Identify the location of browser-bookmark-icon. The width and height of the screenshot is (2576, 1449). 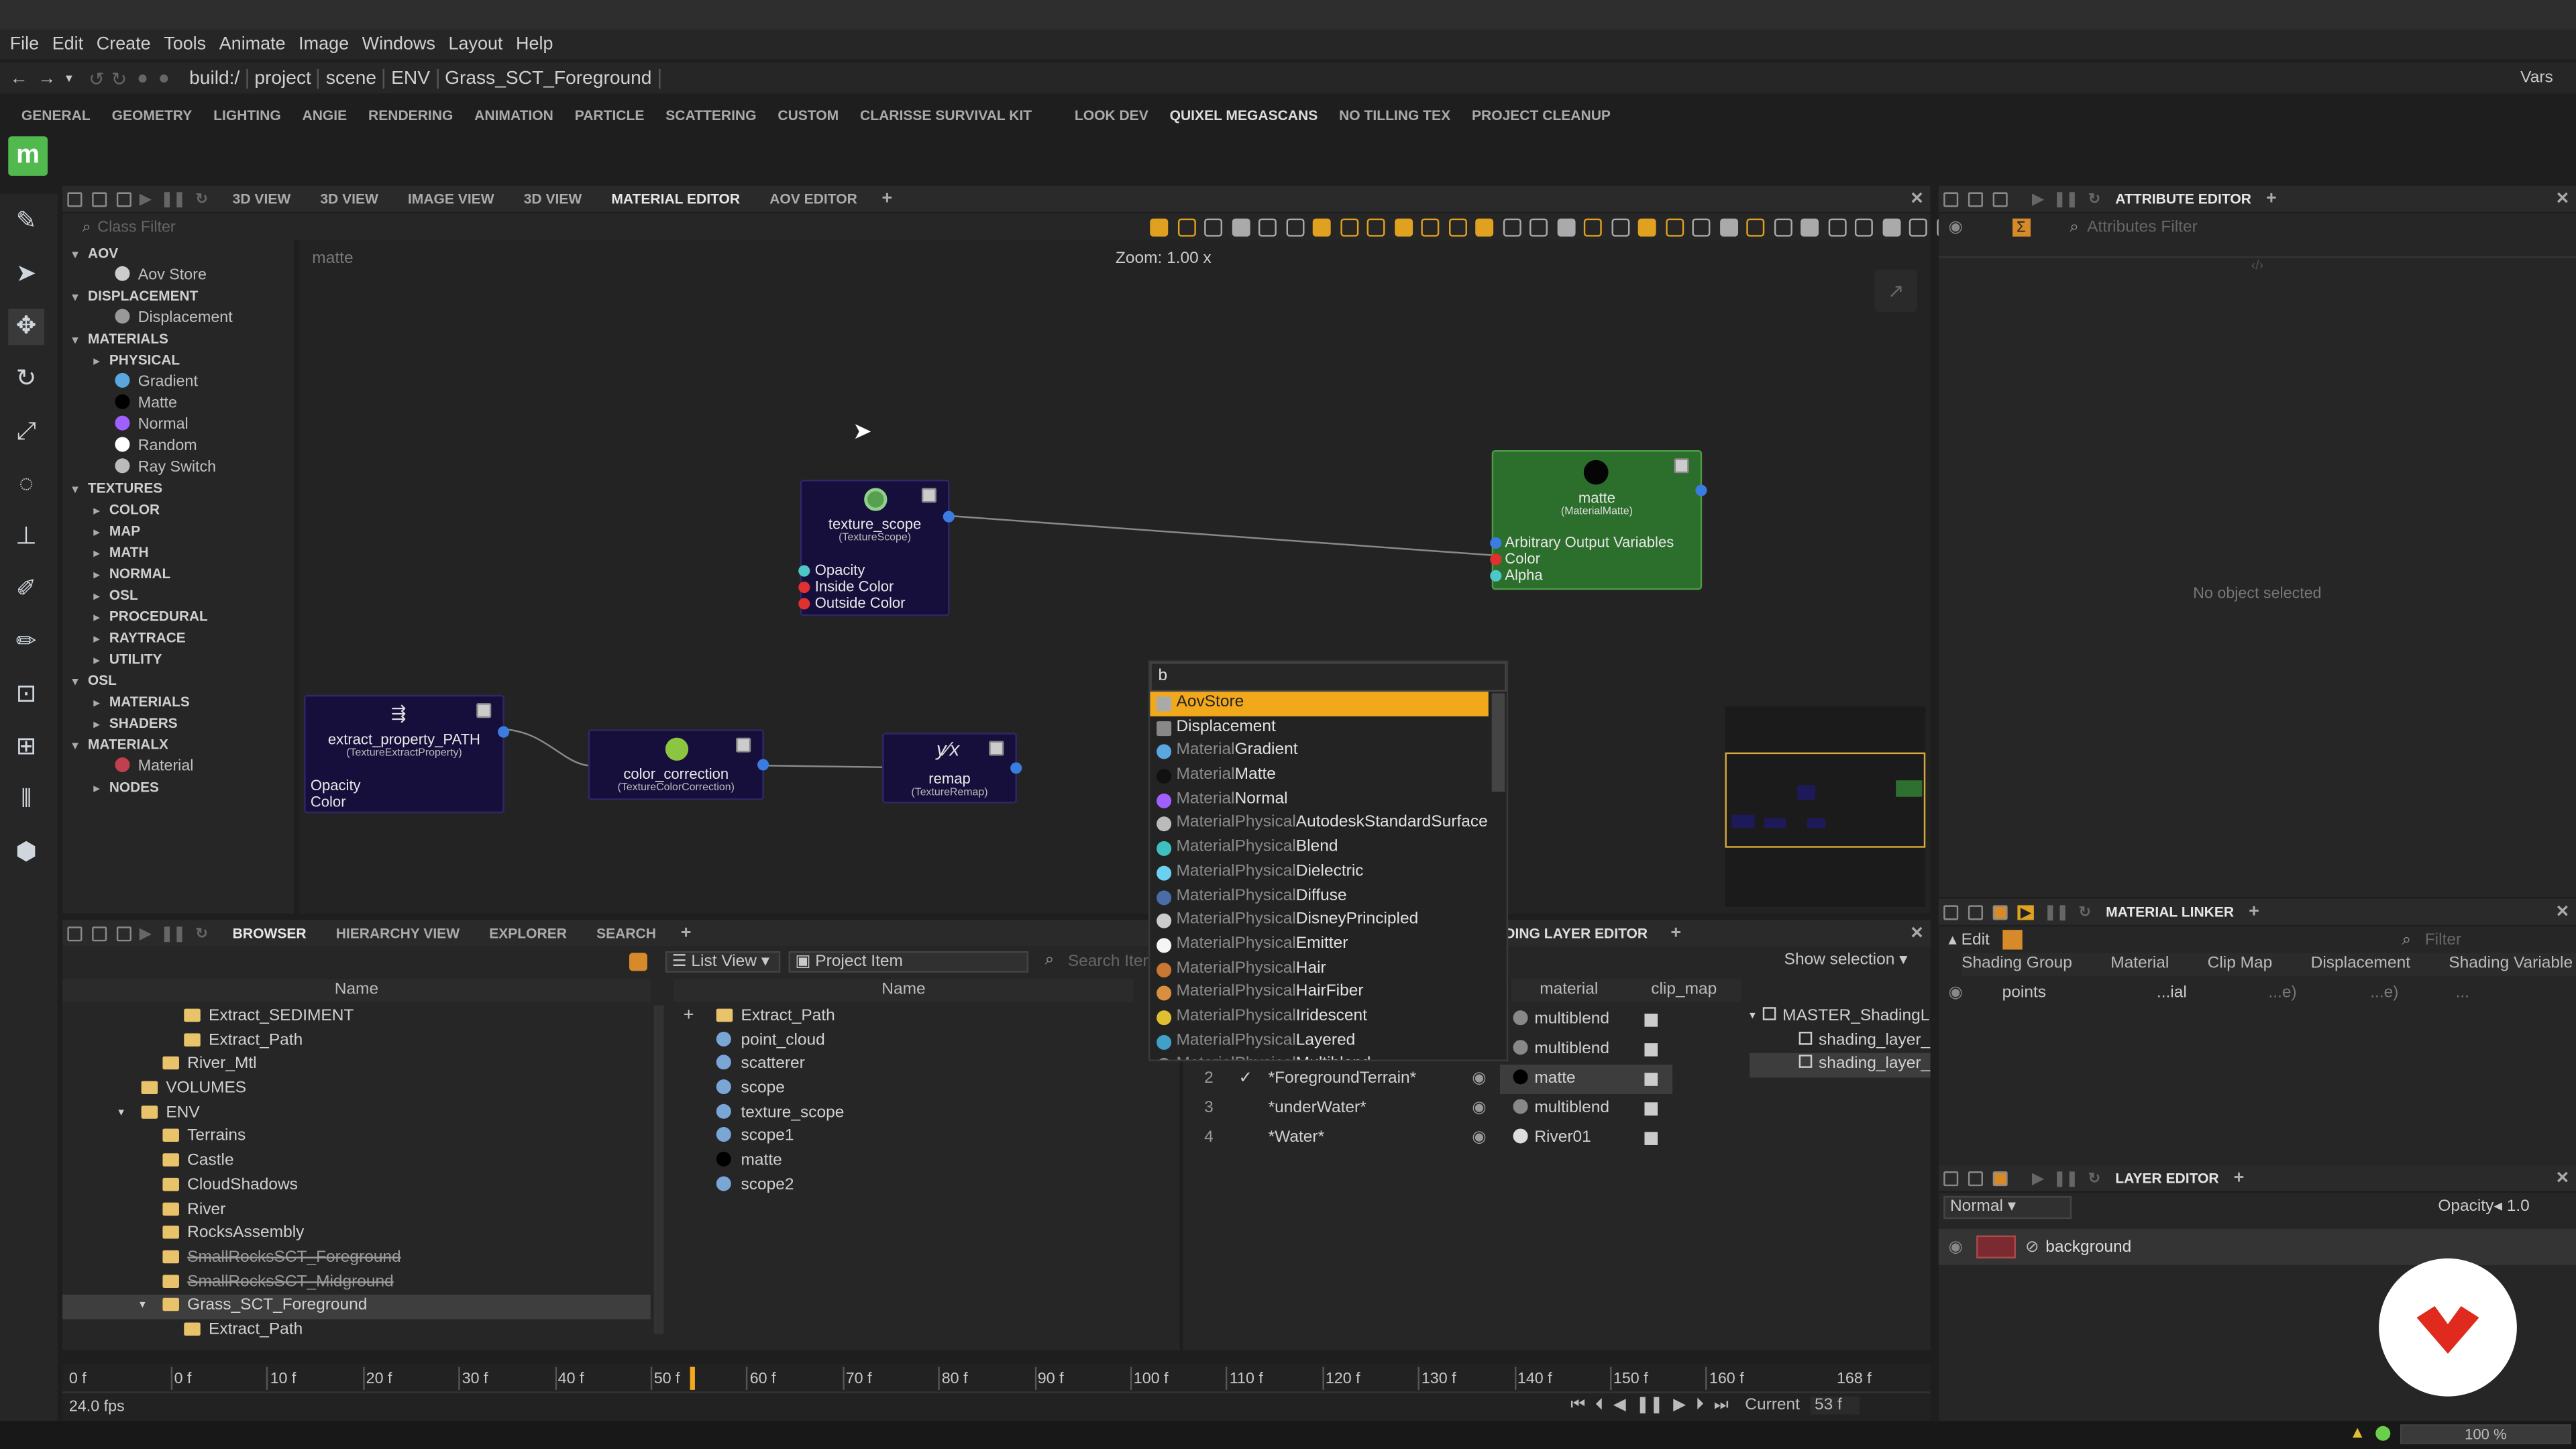
(638, 962).